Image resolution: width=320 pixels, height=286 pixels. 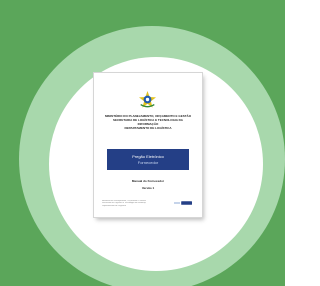 I want to click on manual-title: Manual do Fornecedor, so click(x=148, y=181).